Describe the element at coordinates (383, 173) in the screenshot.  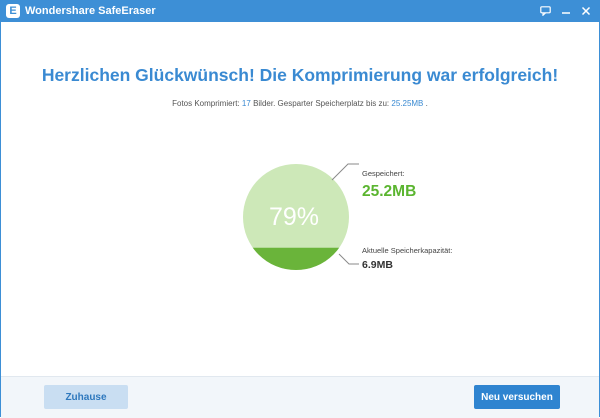
I see `saved-label: Gespeichert:` at that location.